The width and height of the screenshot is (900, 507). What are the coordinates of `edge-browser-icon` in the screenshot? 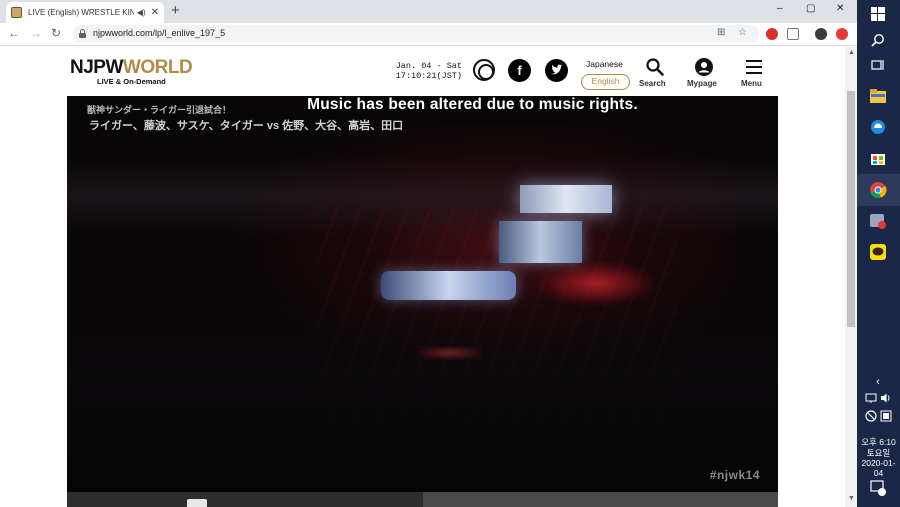 It's located at (878, 127).